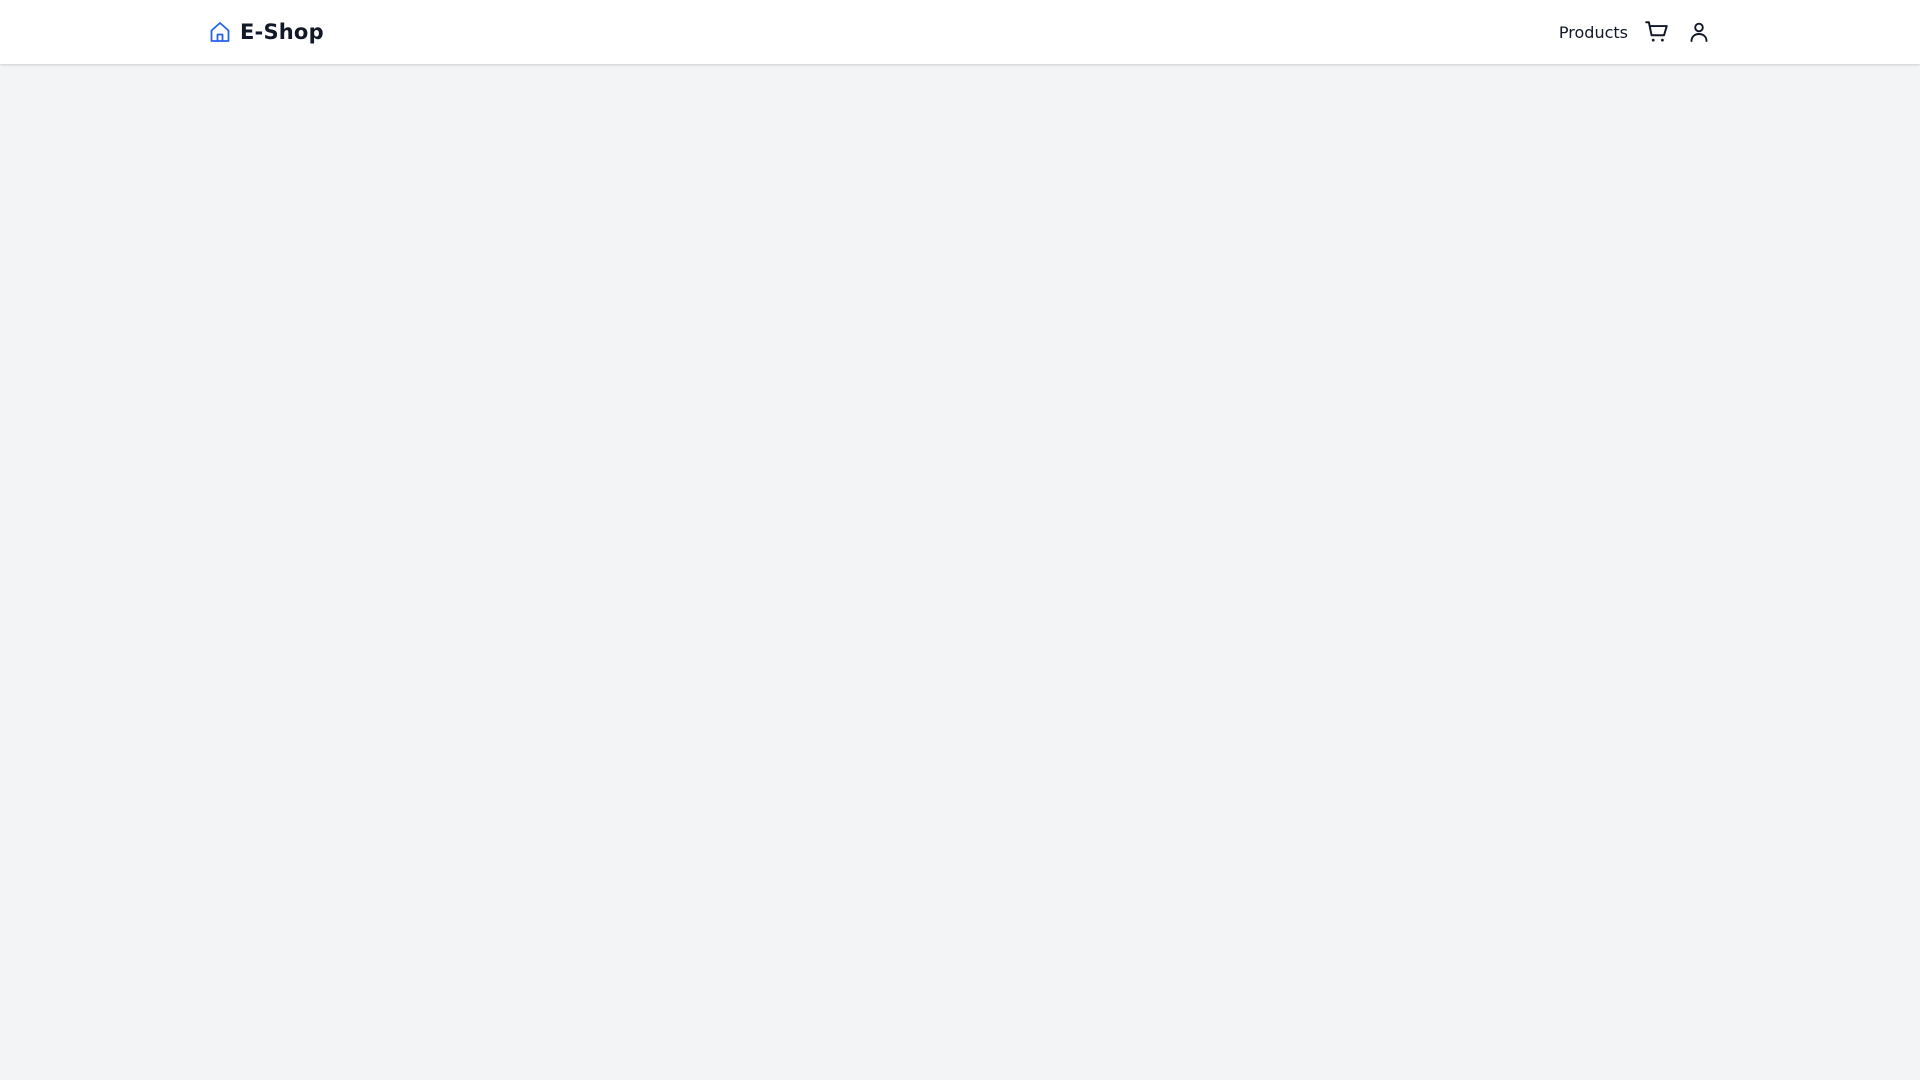  Describe the element at coordinates (282, 32) in the screenshot. I see `brand-name: E-Shop` at that location.